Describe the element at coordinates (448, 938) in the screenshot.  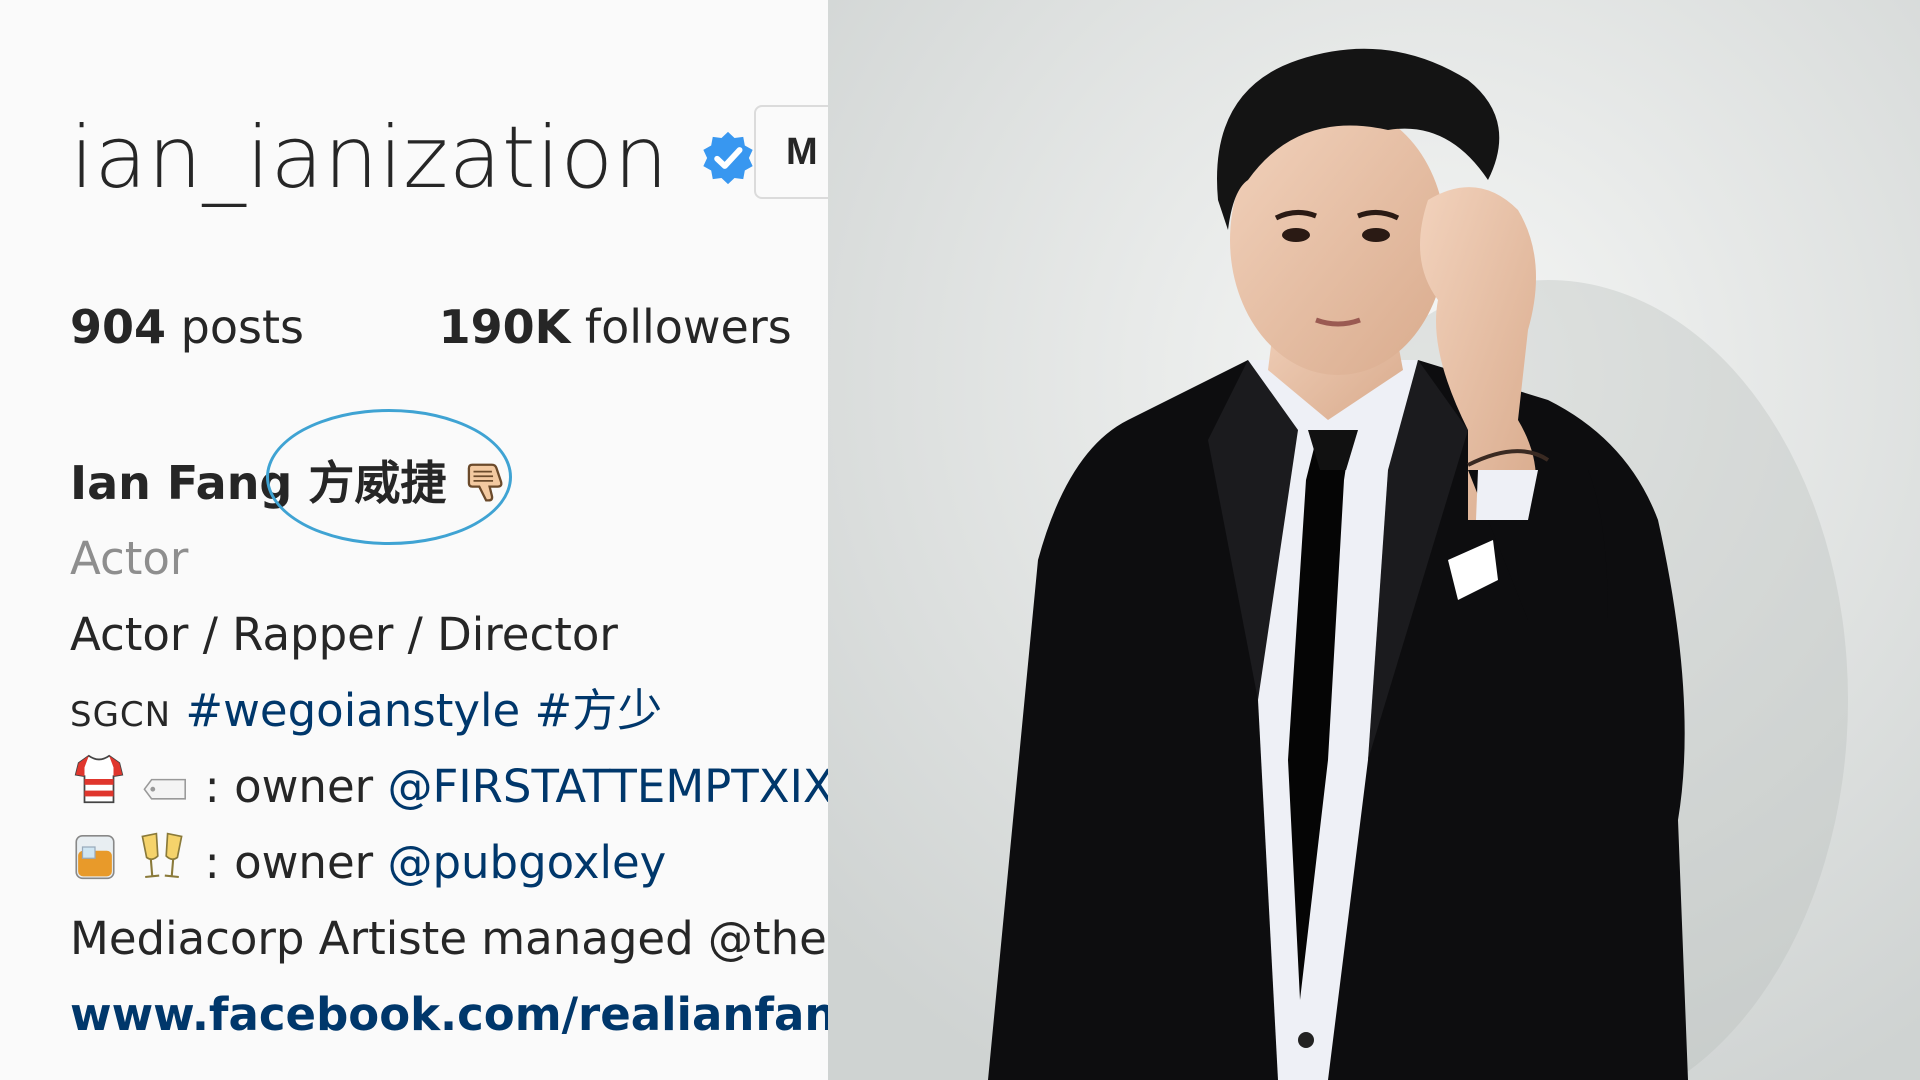
I see `bio-line-management: Mediacorp Artiste managed @the` at that location.